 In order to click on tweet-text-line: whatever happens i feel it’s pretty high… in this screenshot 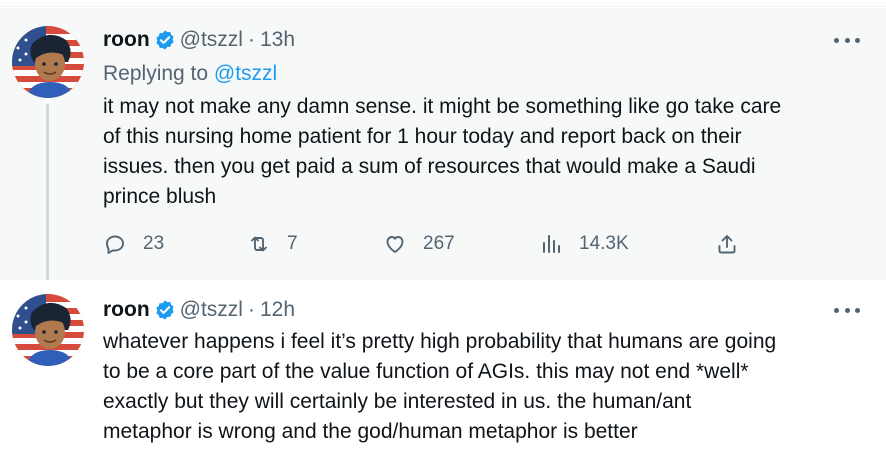, I will do `click(440, 341)`.